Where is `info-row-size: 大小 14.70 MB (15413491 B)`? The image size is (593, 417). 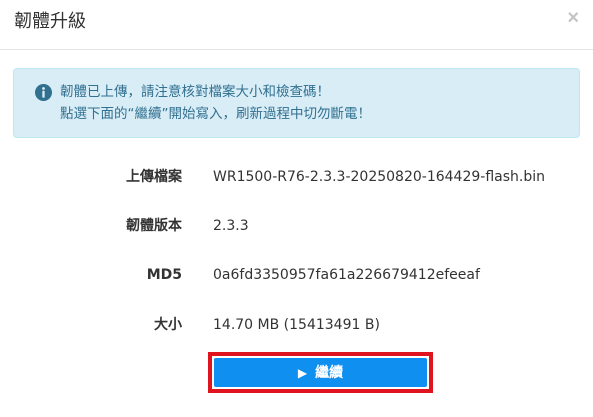 info-row-size: 大小 14.70 MB (15413491 B) is located at coordinates (296, 325).